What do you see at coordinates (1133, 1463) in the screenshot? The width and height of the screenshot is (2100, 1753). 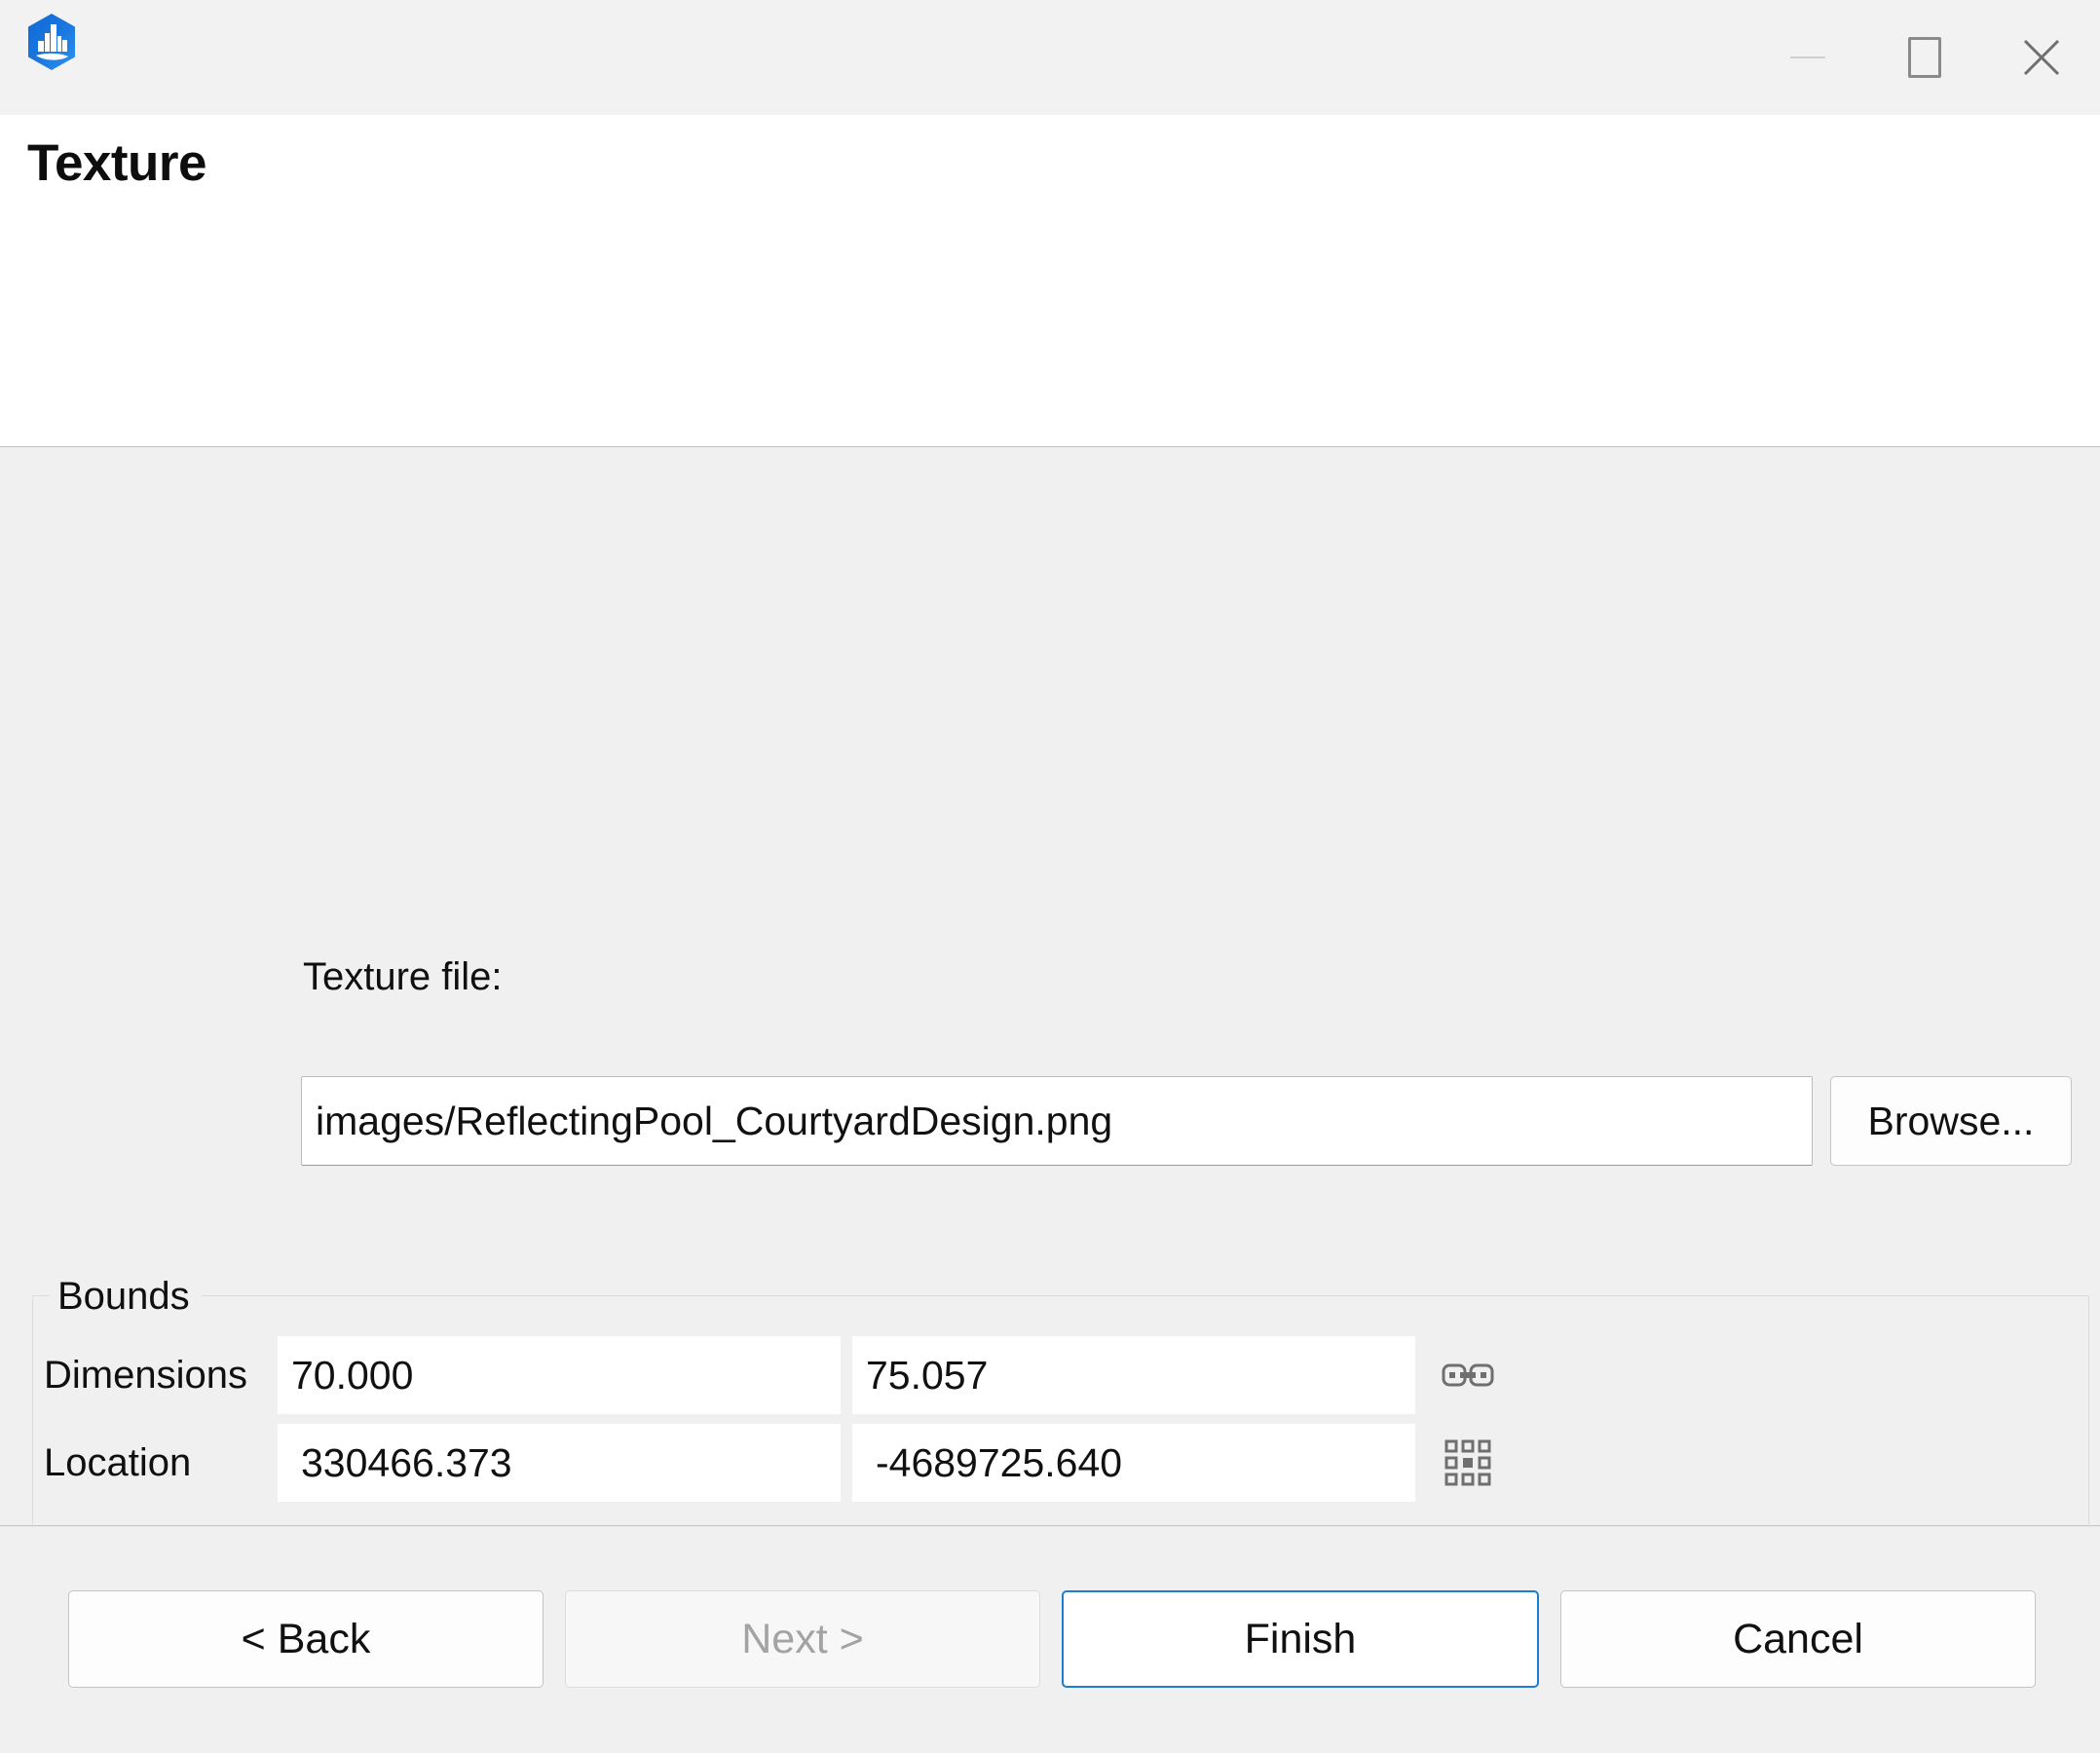 I see `location-y-input: -4689725.640` at bounding box center [1133, 1463].